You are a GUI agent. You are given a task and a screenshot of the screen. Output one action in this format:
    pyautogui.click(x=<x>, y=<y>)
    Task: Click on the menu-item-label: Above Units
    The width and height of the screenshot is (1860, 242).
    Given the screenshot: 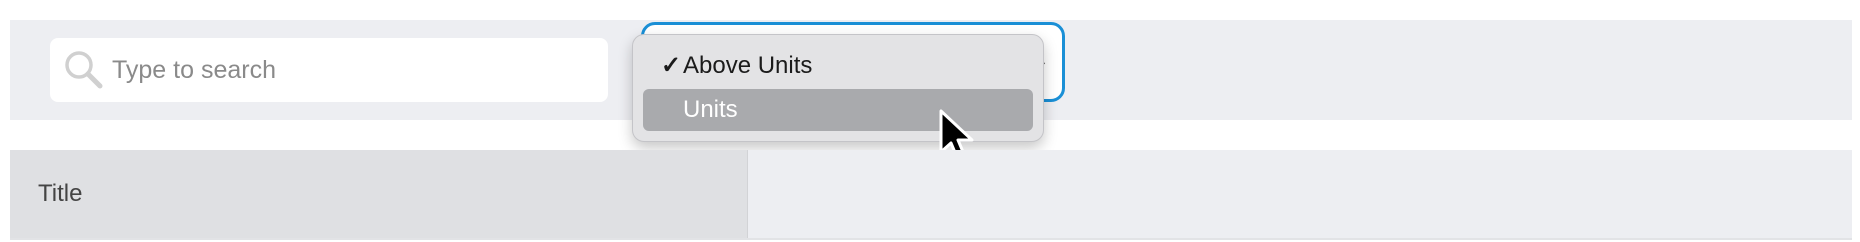 What is the action you would take?
    pyautogui.click(x=748, y=65)
    